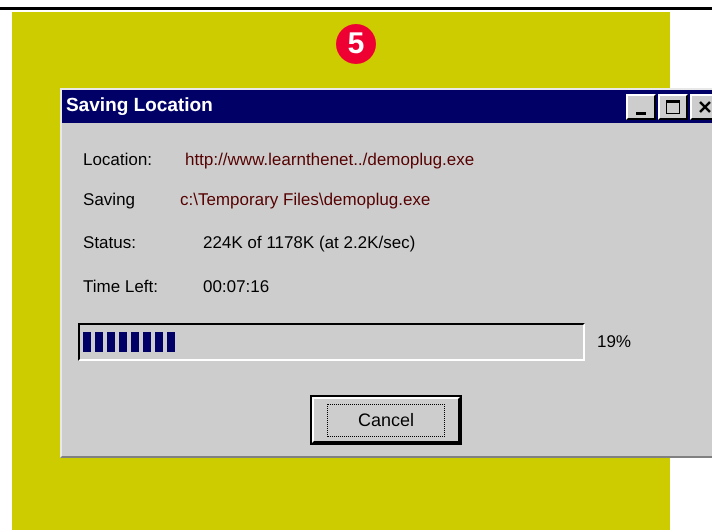 This screenshot has height=530, width=712. What do you see at coordinates (118, 160) in the screenshot?
I see `field-label: Location:` at bounding box center [118, 160].